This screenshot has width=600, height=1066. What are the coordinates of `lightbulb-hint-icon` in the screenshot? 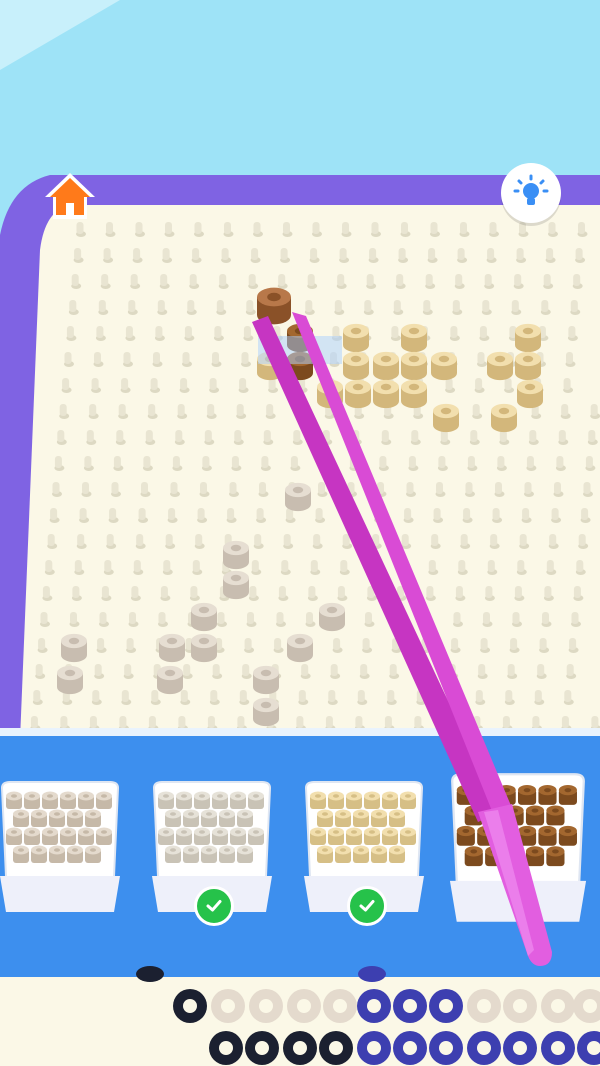 It's located at (531, 189).